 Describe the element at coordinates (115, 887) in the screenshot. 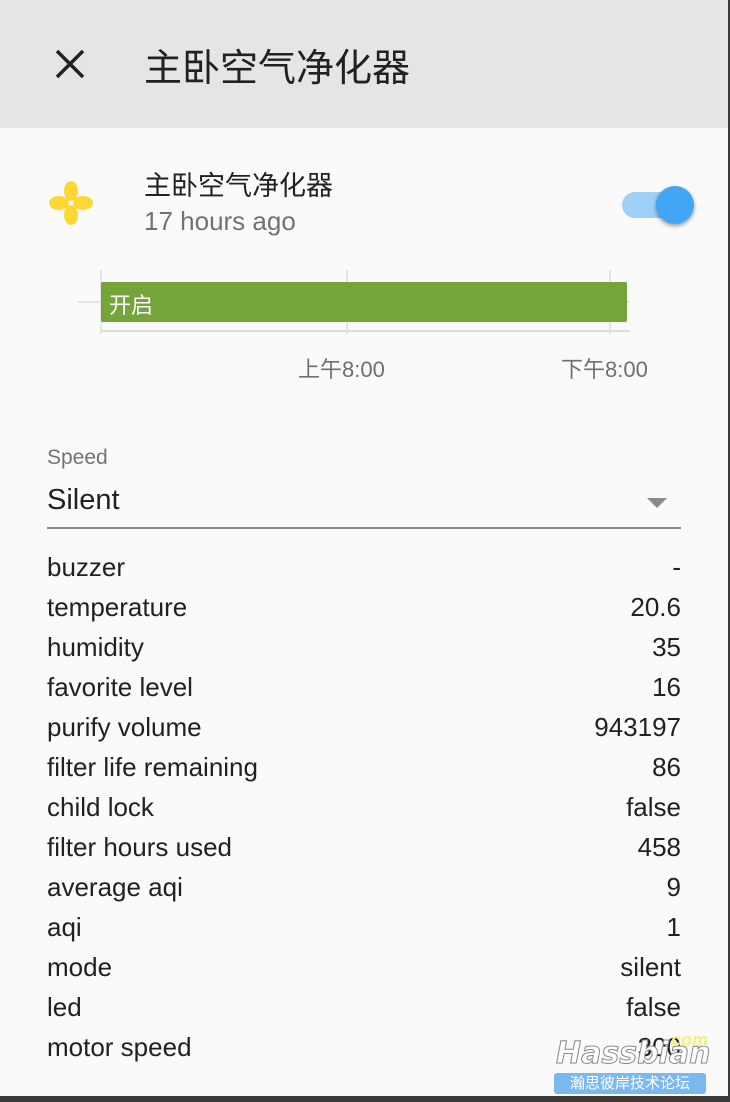

I see `attribute-key: average aqi` at that location.